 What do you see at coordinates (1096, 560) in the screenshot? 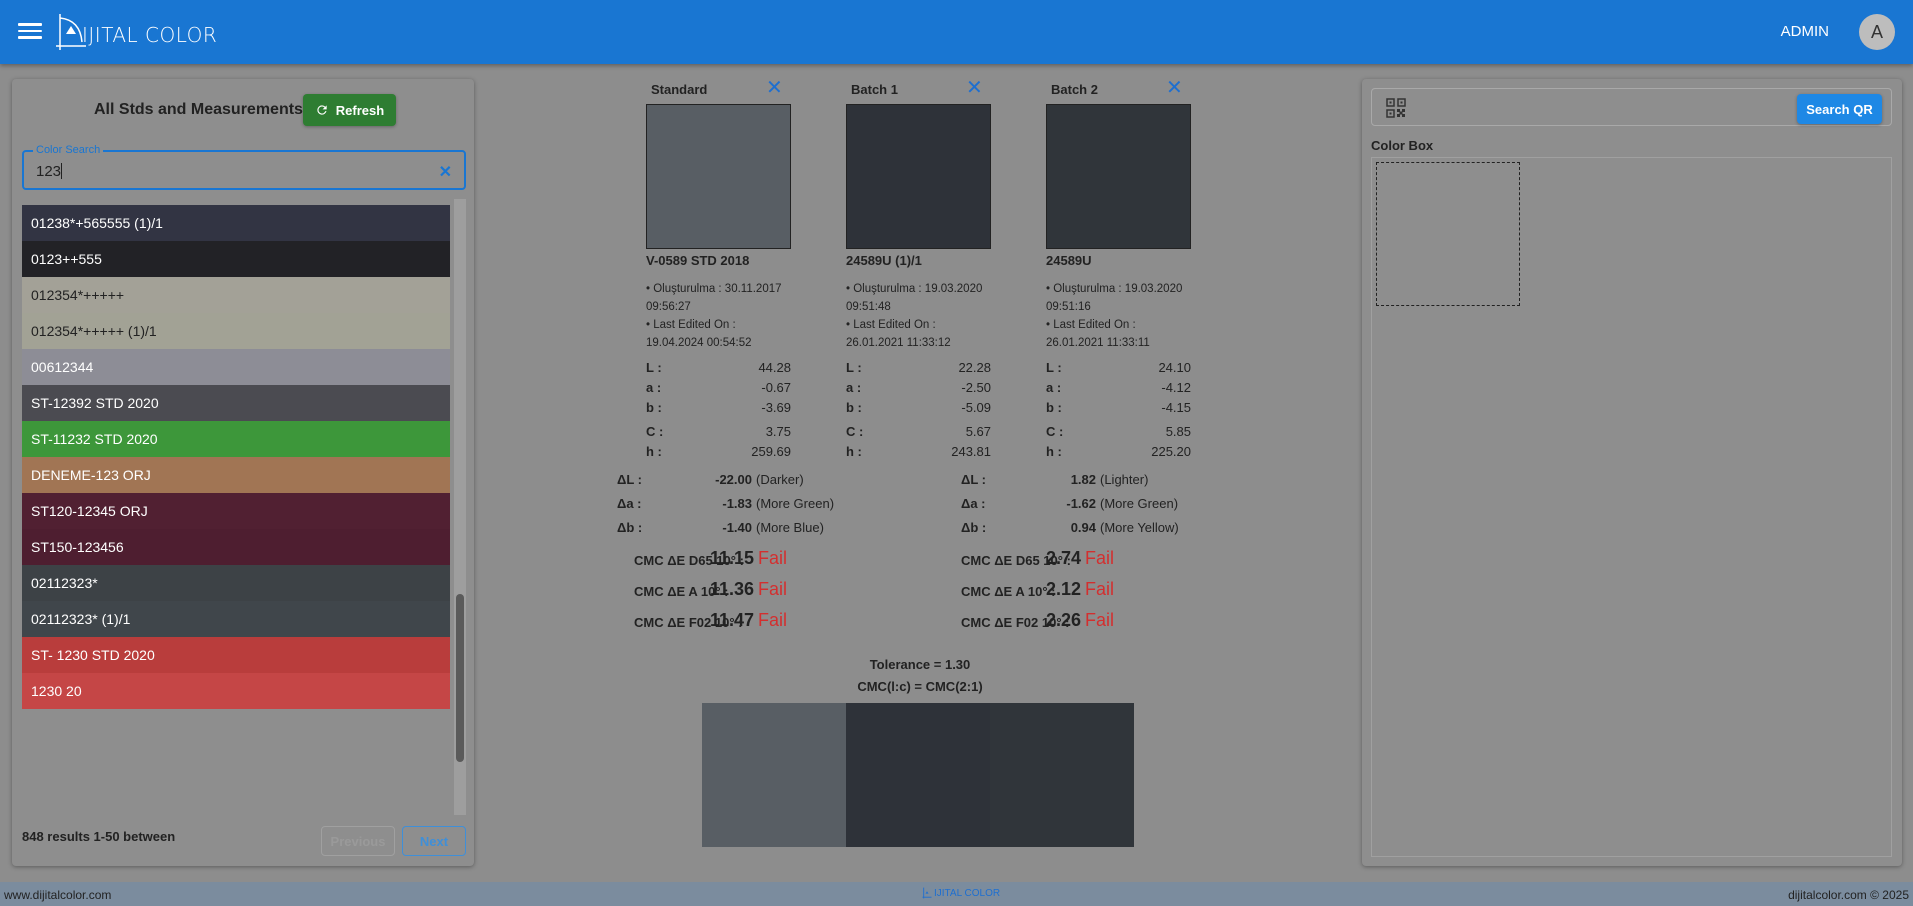
I see `cmc-row-d65: CMC ΔE D65 10° :2.74 Fail` at bounding box center [1096, 560].